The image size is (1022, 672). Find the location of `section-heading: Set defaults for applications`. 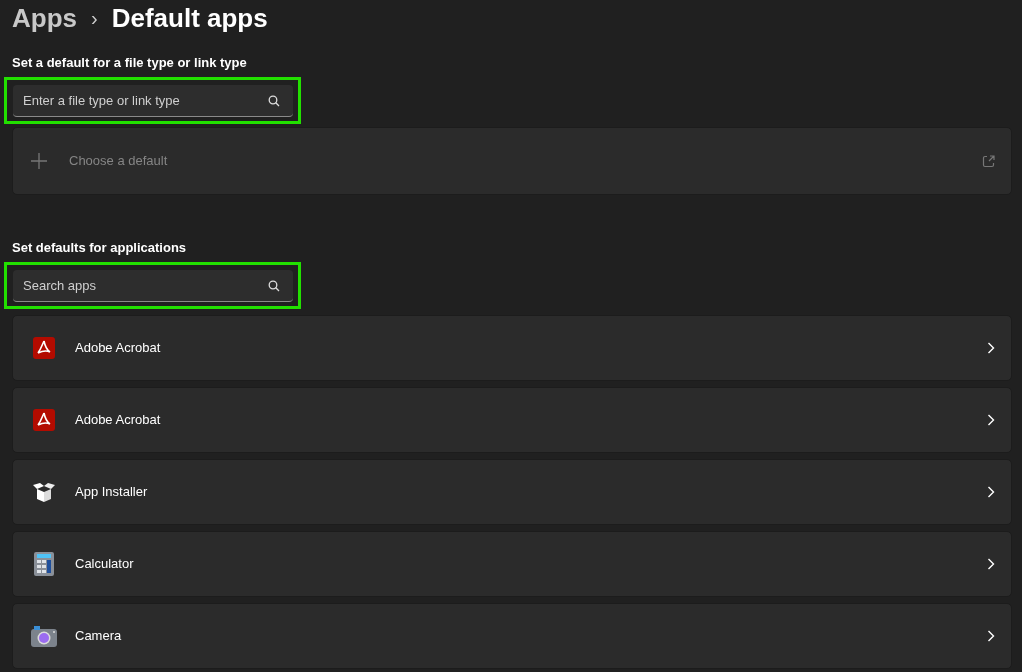

section-heading: Set defaults for applications is located at coordinates (100, 248).